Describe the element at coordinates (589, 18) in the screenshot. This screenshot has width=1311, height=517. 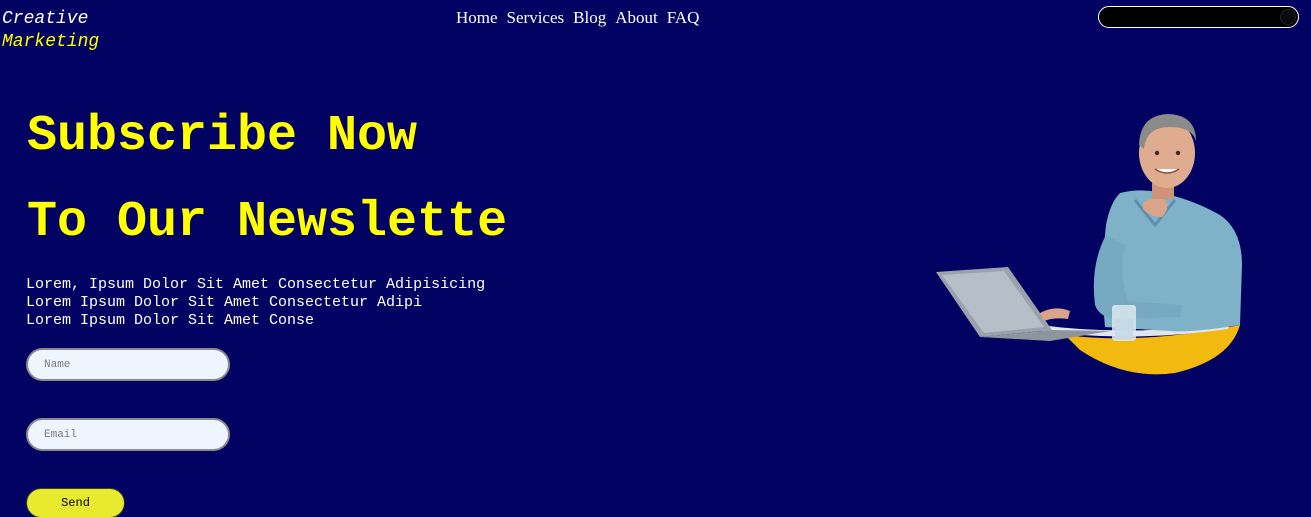
I see `nav-blog: Blog` at that location.